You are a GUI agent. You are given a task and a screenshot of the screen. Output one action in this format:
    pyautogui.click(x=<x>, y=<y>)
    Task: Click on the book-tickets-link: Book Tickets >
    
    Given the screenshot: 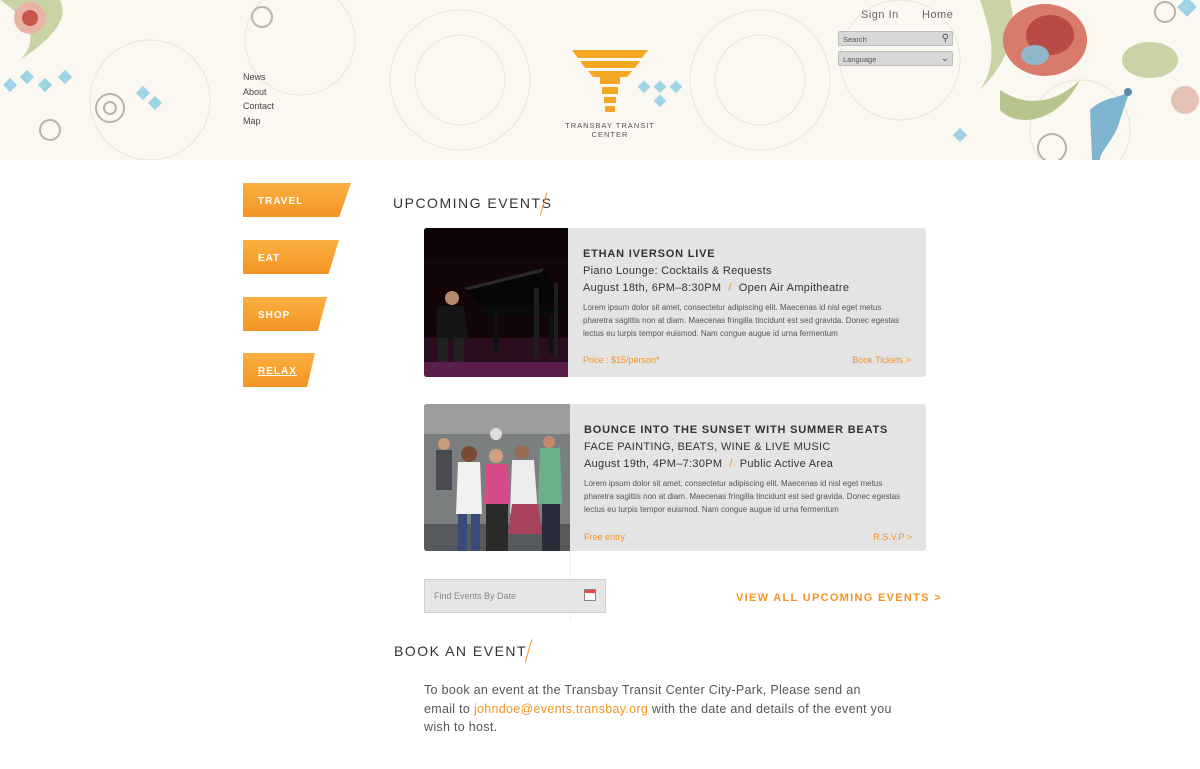 What is the action you would take?
    pyautogui.click(x=881, y=360)
    